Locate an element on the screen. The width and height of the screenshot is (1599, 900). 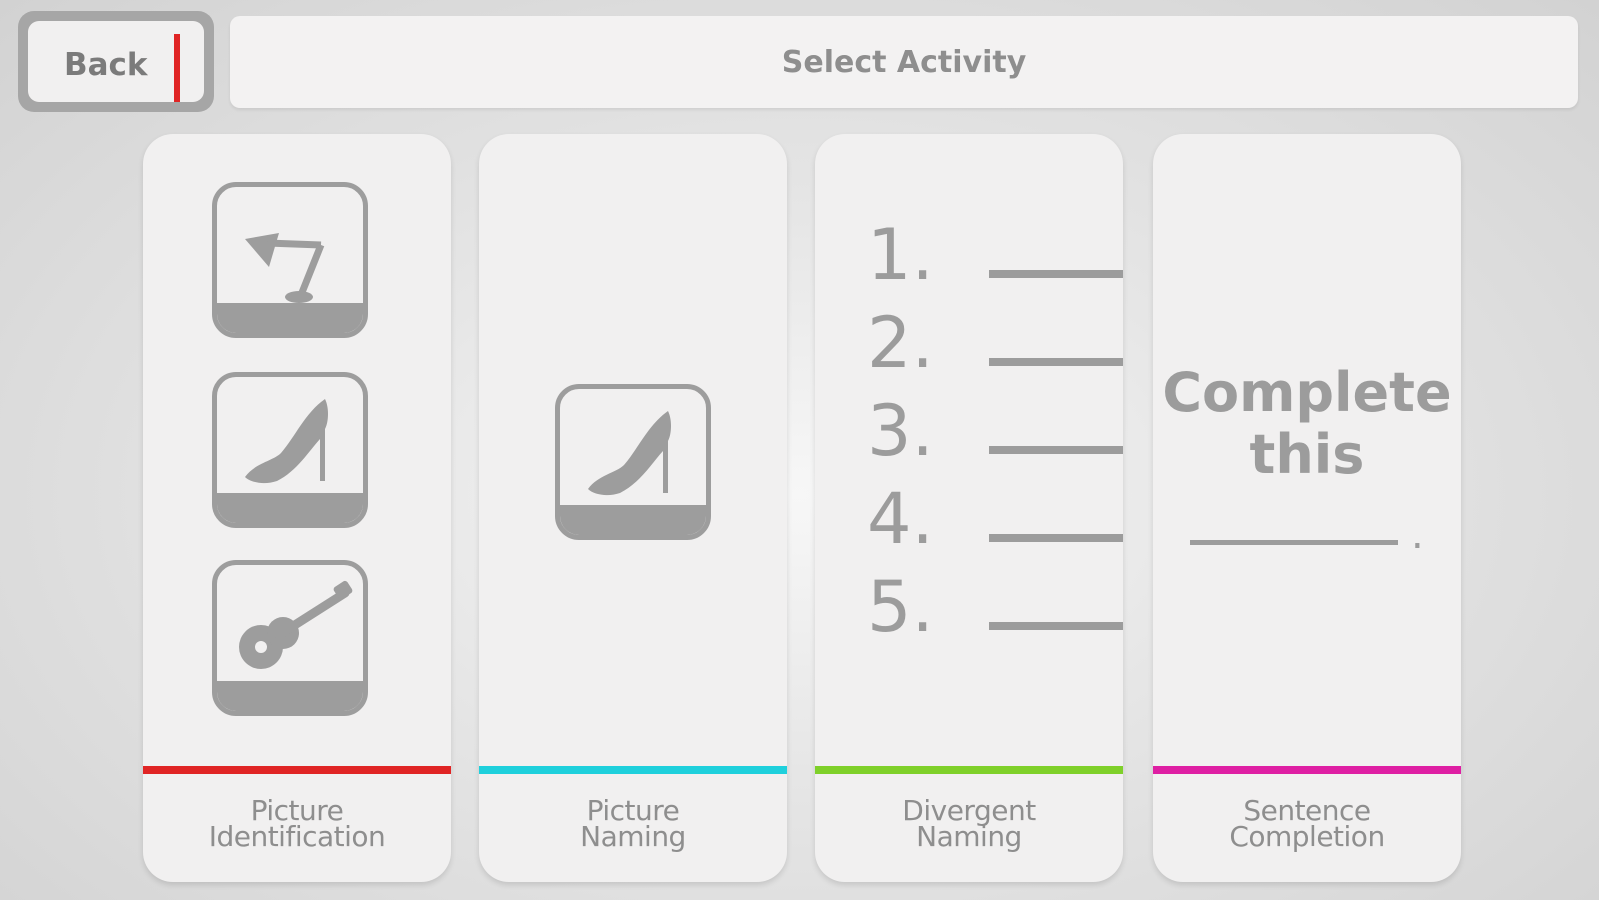
title-bar: Select Activity is located at coordinates (904, 62).